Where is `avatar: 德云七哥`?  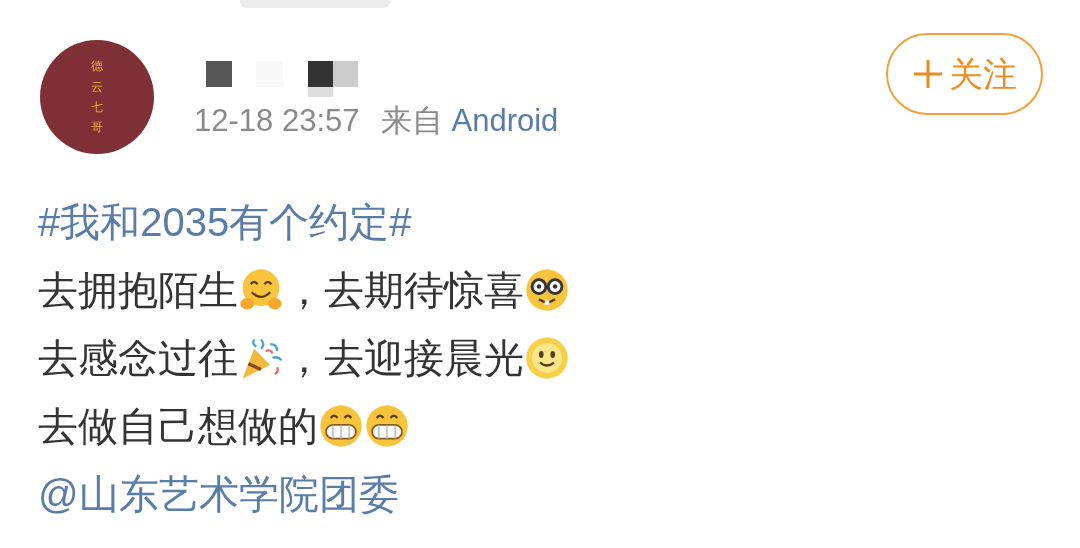 avatar: 德云七哥 is located at coordinates (97, 97).